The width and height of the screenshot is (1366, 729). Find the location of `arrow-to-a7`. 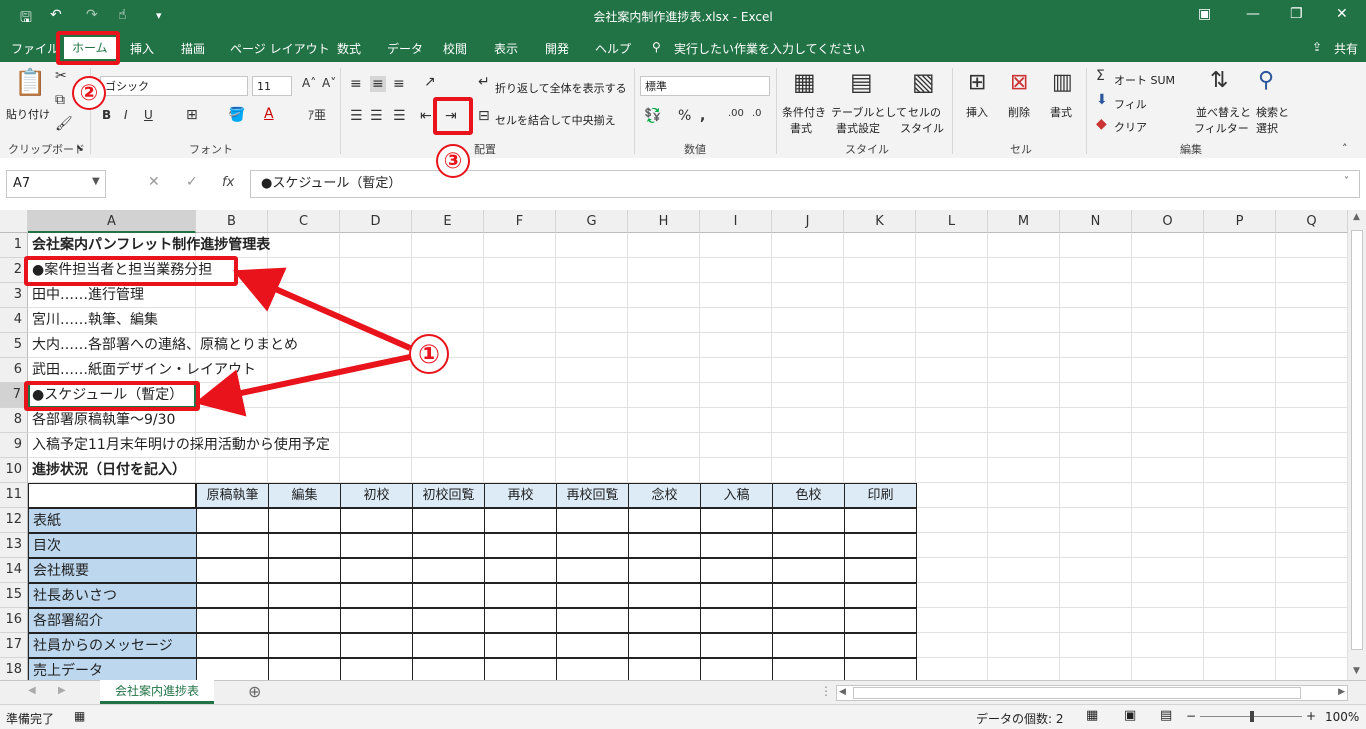

arrow-to-a7 is located at coordinates (302, 385).